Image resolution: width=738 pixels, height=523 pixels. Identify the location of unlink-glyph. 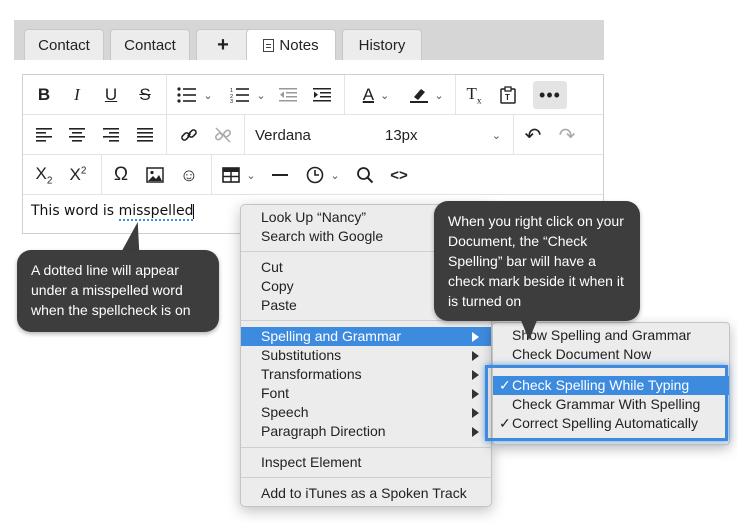
(223, 135).